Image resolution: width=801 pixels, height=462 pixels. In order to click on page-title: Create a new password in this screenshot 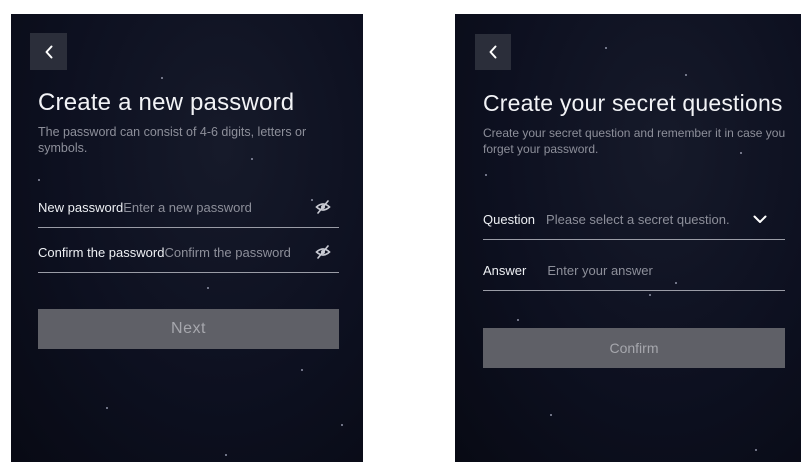, I will do `click(166, 102)`.